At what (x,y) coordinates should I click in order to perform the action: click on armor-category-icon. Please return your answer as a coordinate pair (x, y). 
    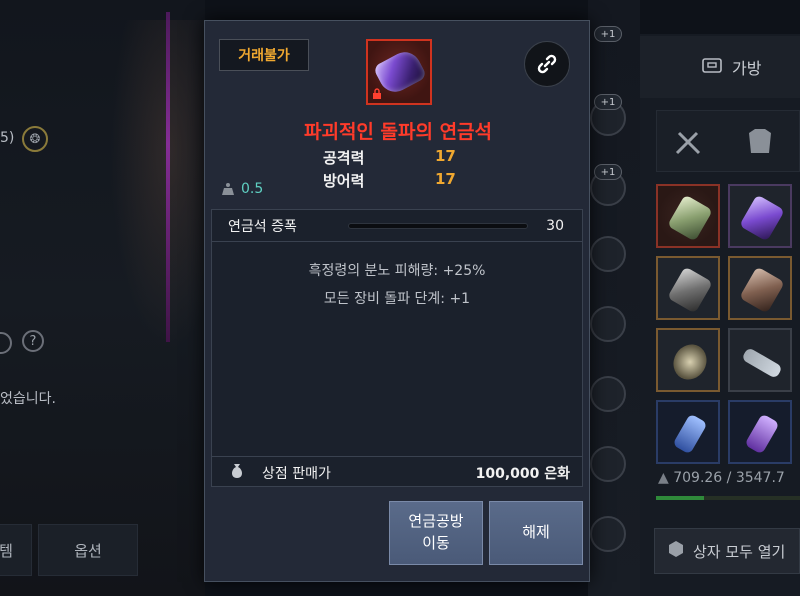
    Looking at the image, I should click on (760, 144).